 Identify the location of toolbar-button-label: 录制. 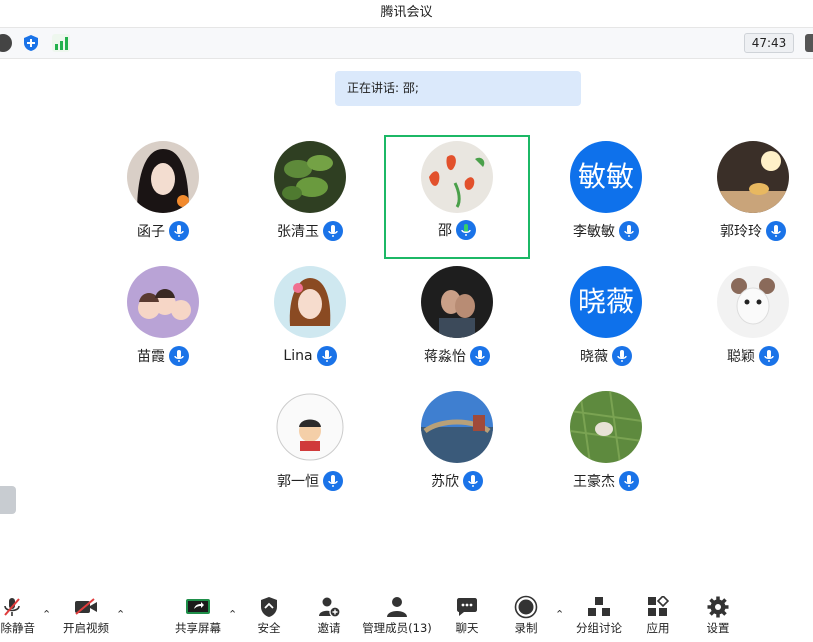
(526, 628).